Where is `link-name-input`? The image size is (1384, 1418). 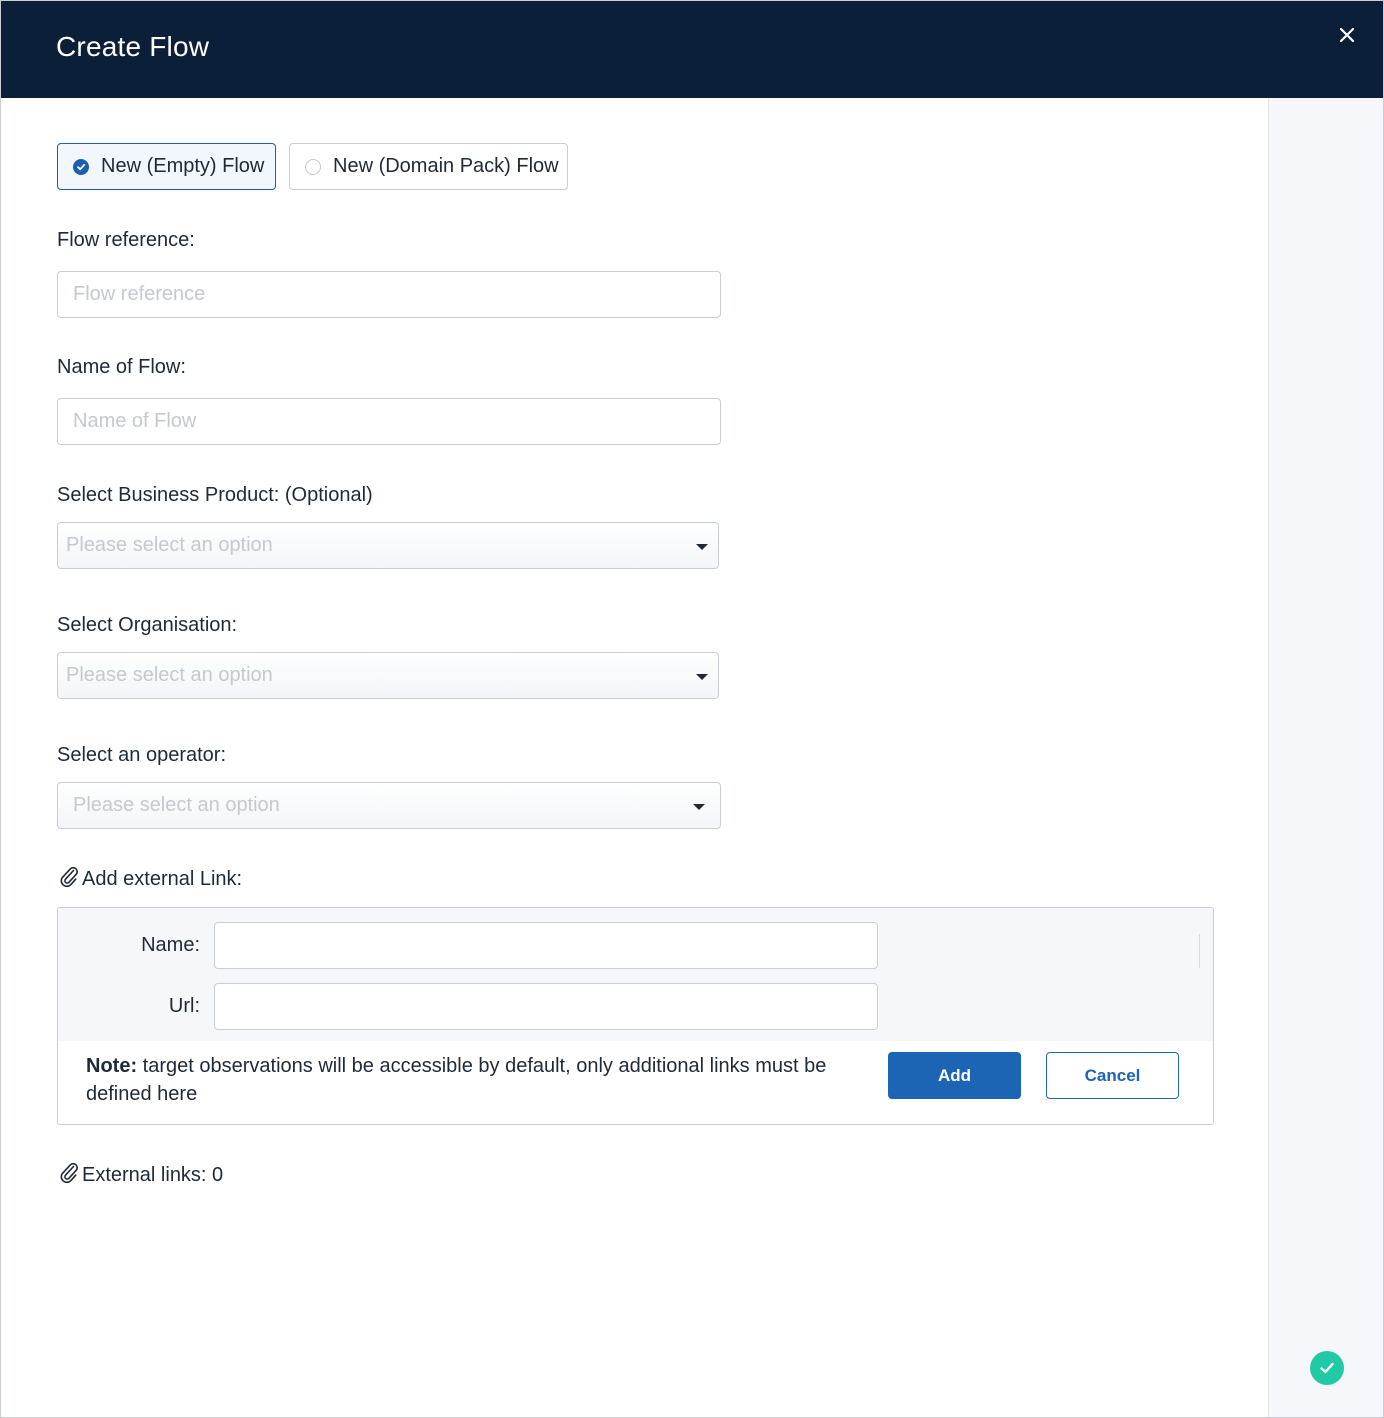
link-name-input is located at coordinates (546, 945).